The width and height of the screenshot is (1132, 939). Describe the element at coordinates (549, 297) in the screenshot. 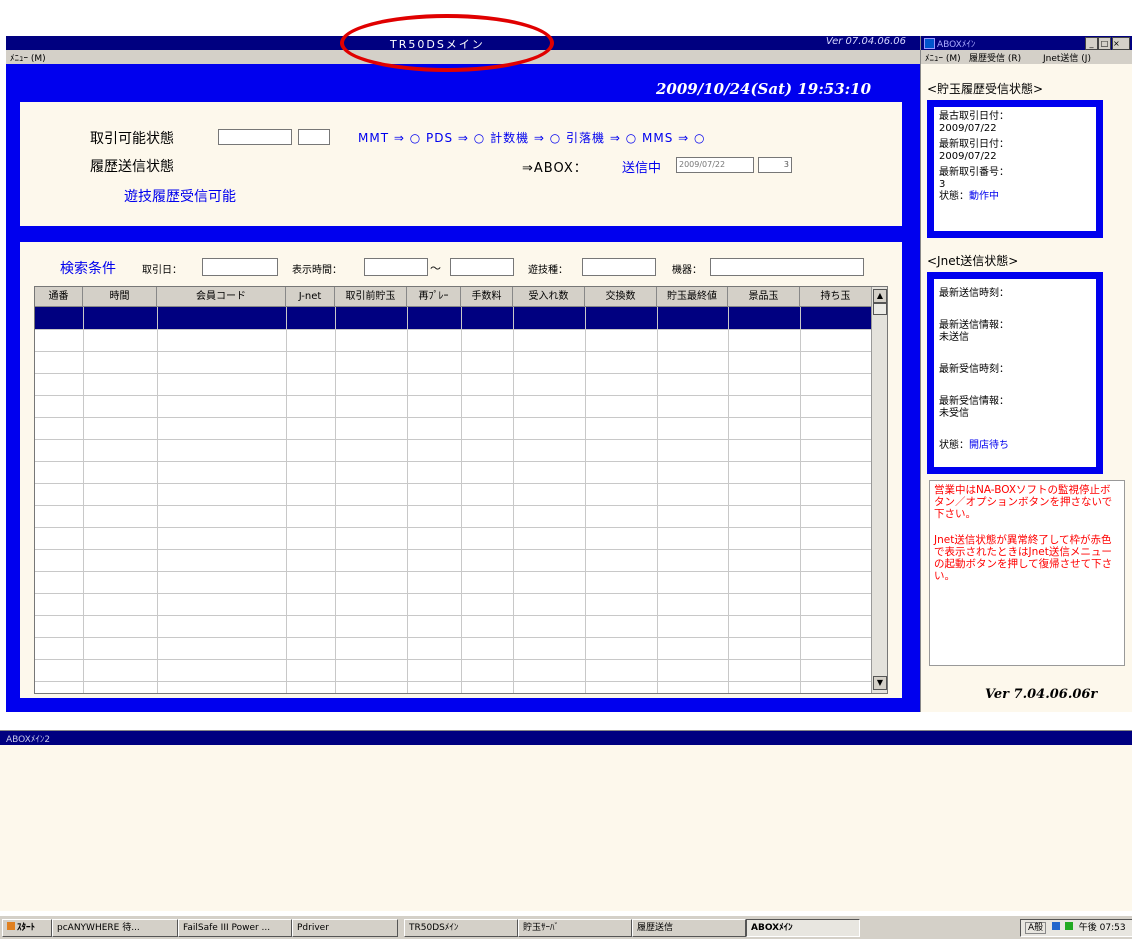

I see `col-header-received: 受入れ数` at that location.